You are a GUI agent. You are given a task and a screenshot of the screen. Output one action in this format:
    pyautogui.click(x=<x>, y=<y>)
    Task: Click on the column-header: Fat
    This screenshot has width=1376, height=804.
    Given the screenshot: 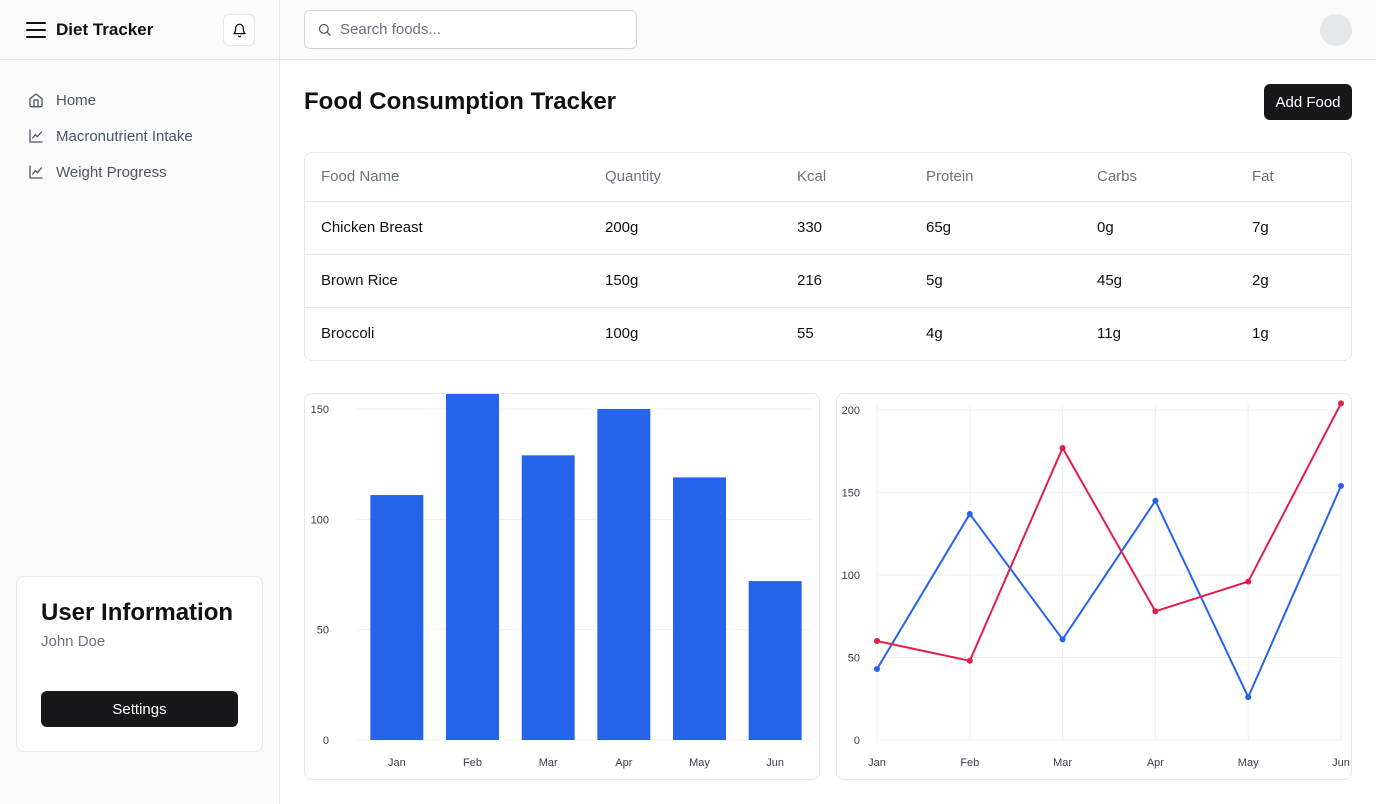 What is the action you would take?
    pyautogui.click(x=1293, y=177)
    